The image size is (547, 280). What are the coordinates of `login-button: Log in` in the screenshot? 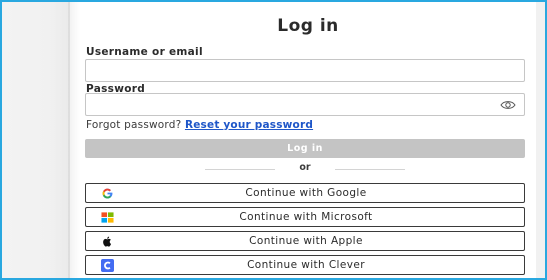 It's located at (305, 148).